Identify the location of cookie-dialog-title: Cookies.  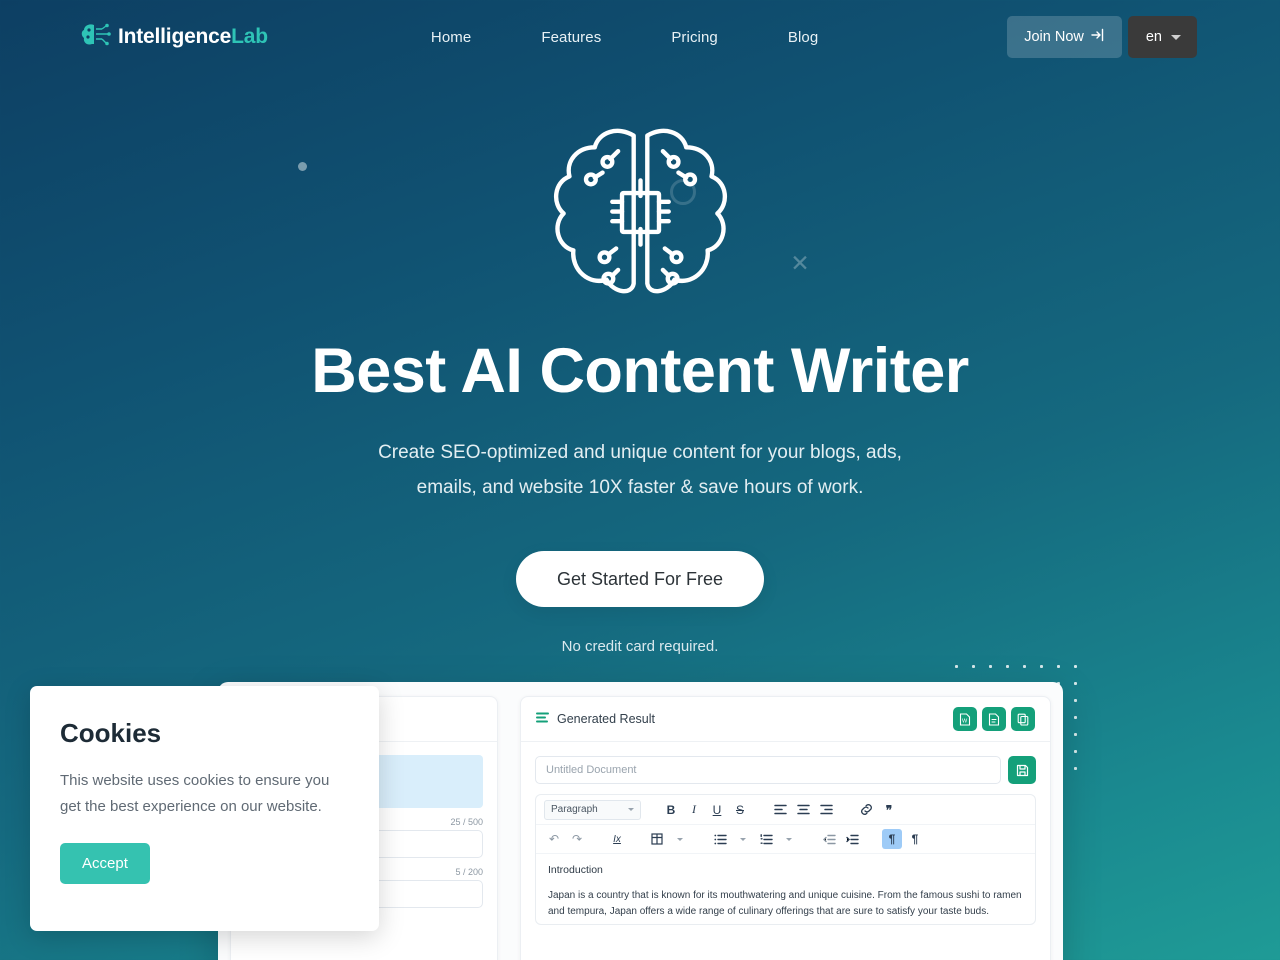
(111, 733).